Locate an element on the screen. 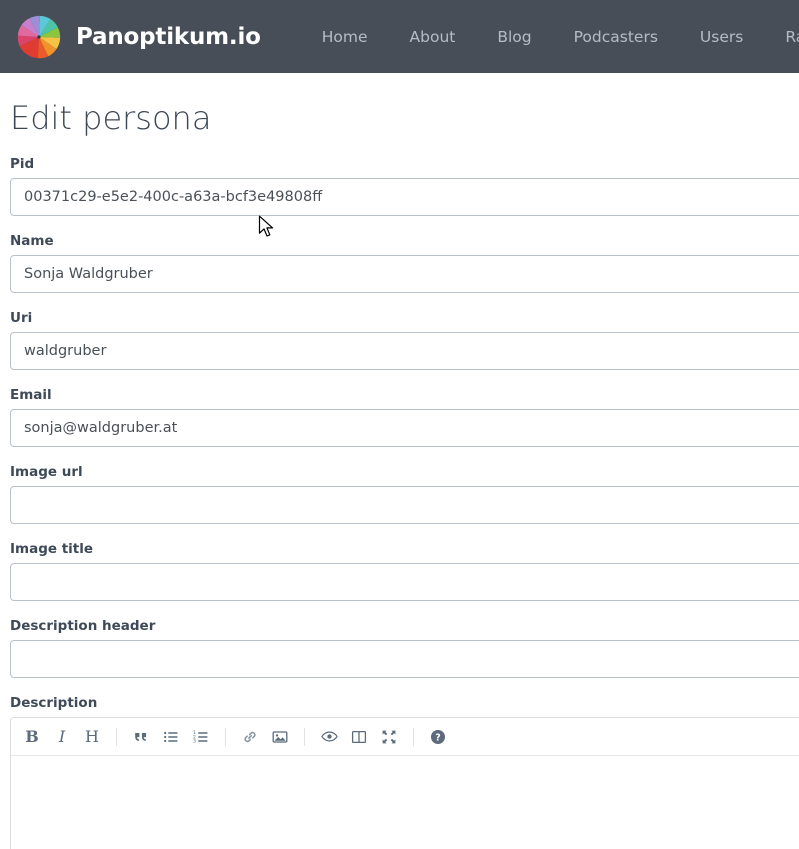  field-image-title-label: Image title is located at coordinates (52, 549).